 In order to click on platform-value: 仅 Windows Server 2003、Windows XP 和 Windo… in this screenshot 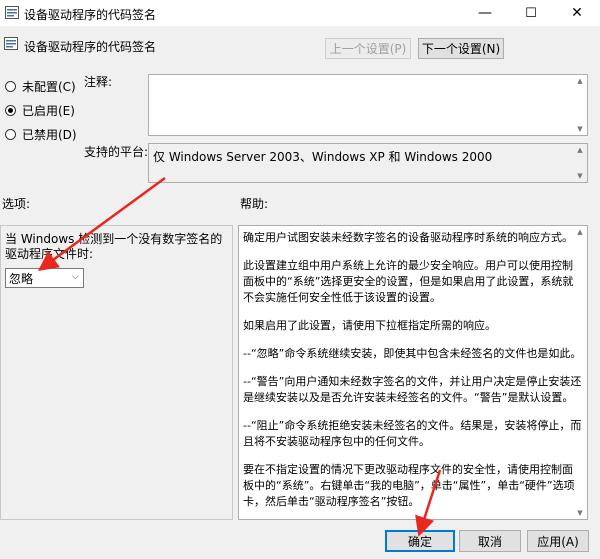, I will do `click(323, 157)`.